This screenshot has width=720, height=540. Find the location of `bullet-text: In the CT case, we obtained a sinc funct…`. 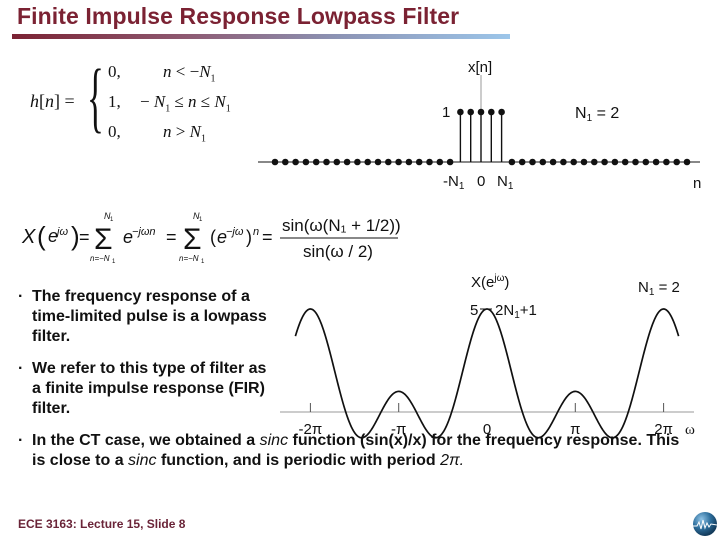

bullet-text: In the CT case, we obtained a sinc funct… is located at coordinates (355, 450).